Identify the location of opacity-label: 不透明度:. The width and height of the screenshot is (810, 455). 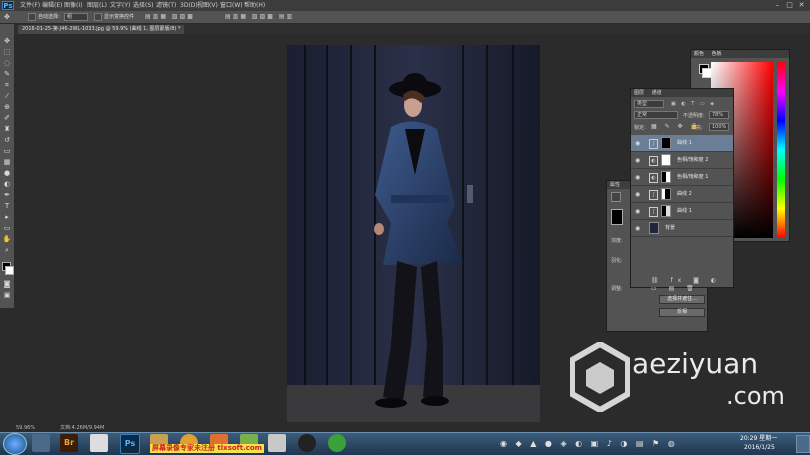
(694, 116).